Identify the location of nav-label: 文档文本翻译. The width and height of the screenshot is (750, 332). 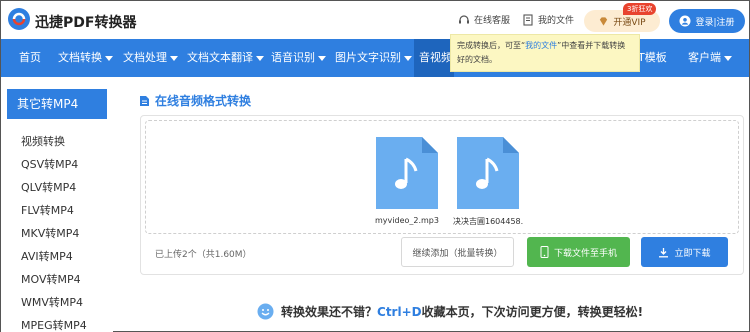
(220, 57).